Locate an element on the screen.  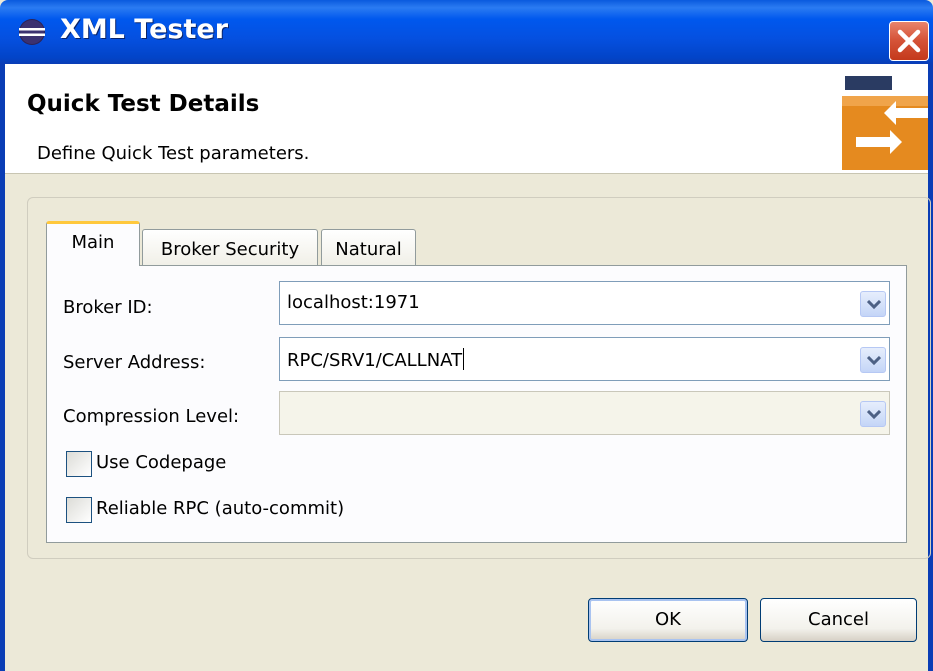
server-address-value-wrap: RPC/SRV1/CALLNAT is located at coordinates (376, 359).